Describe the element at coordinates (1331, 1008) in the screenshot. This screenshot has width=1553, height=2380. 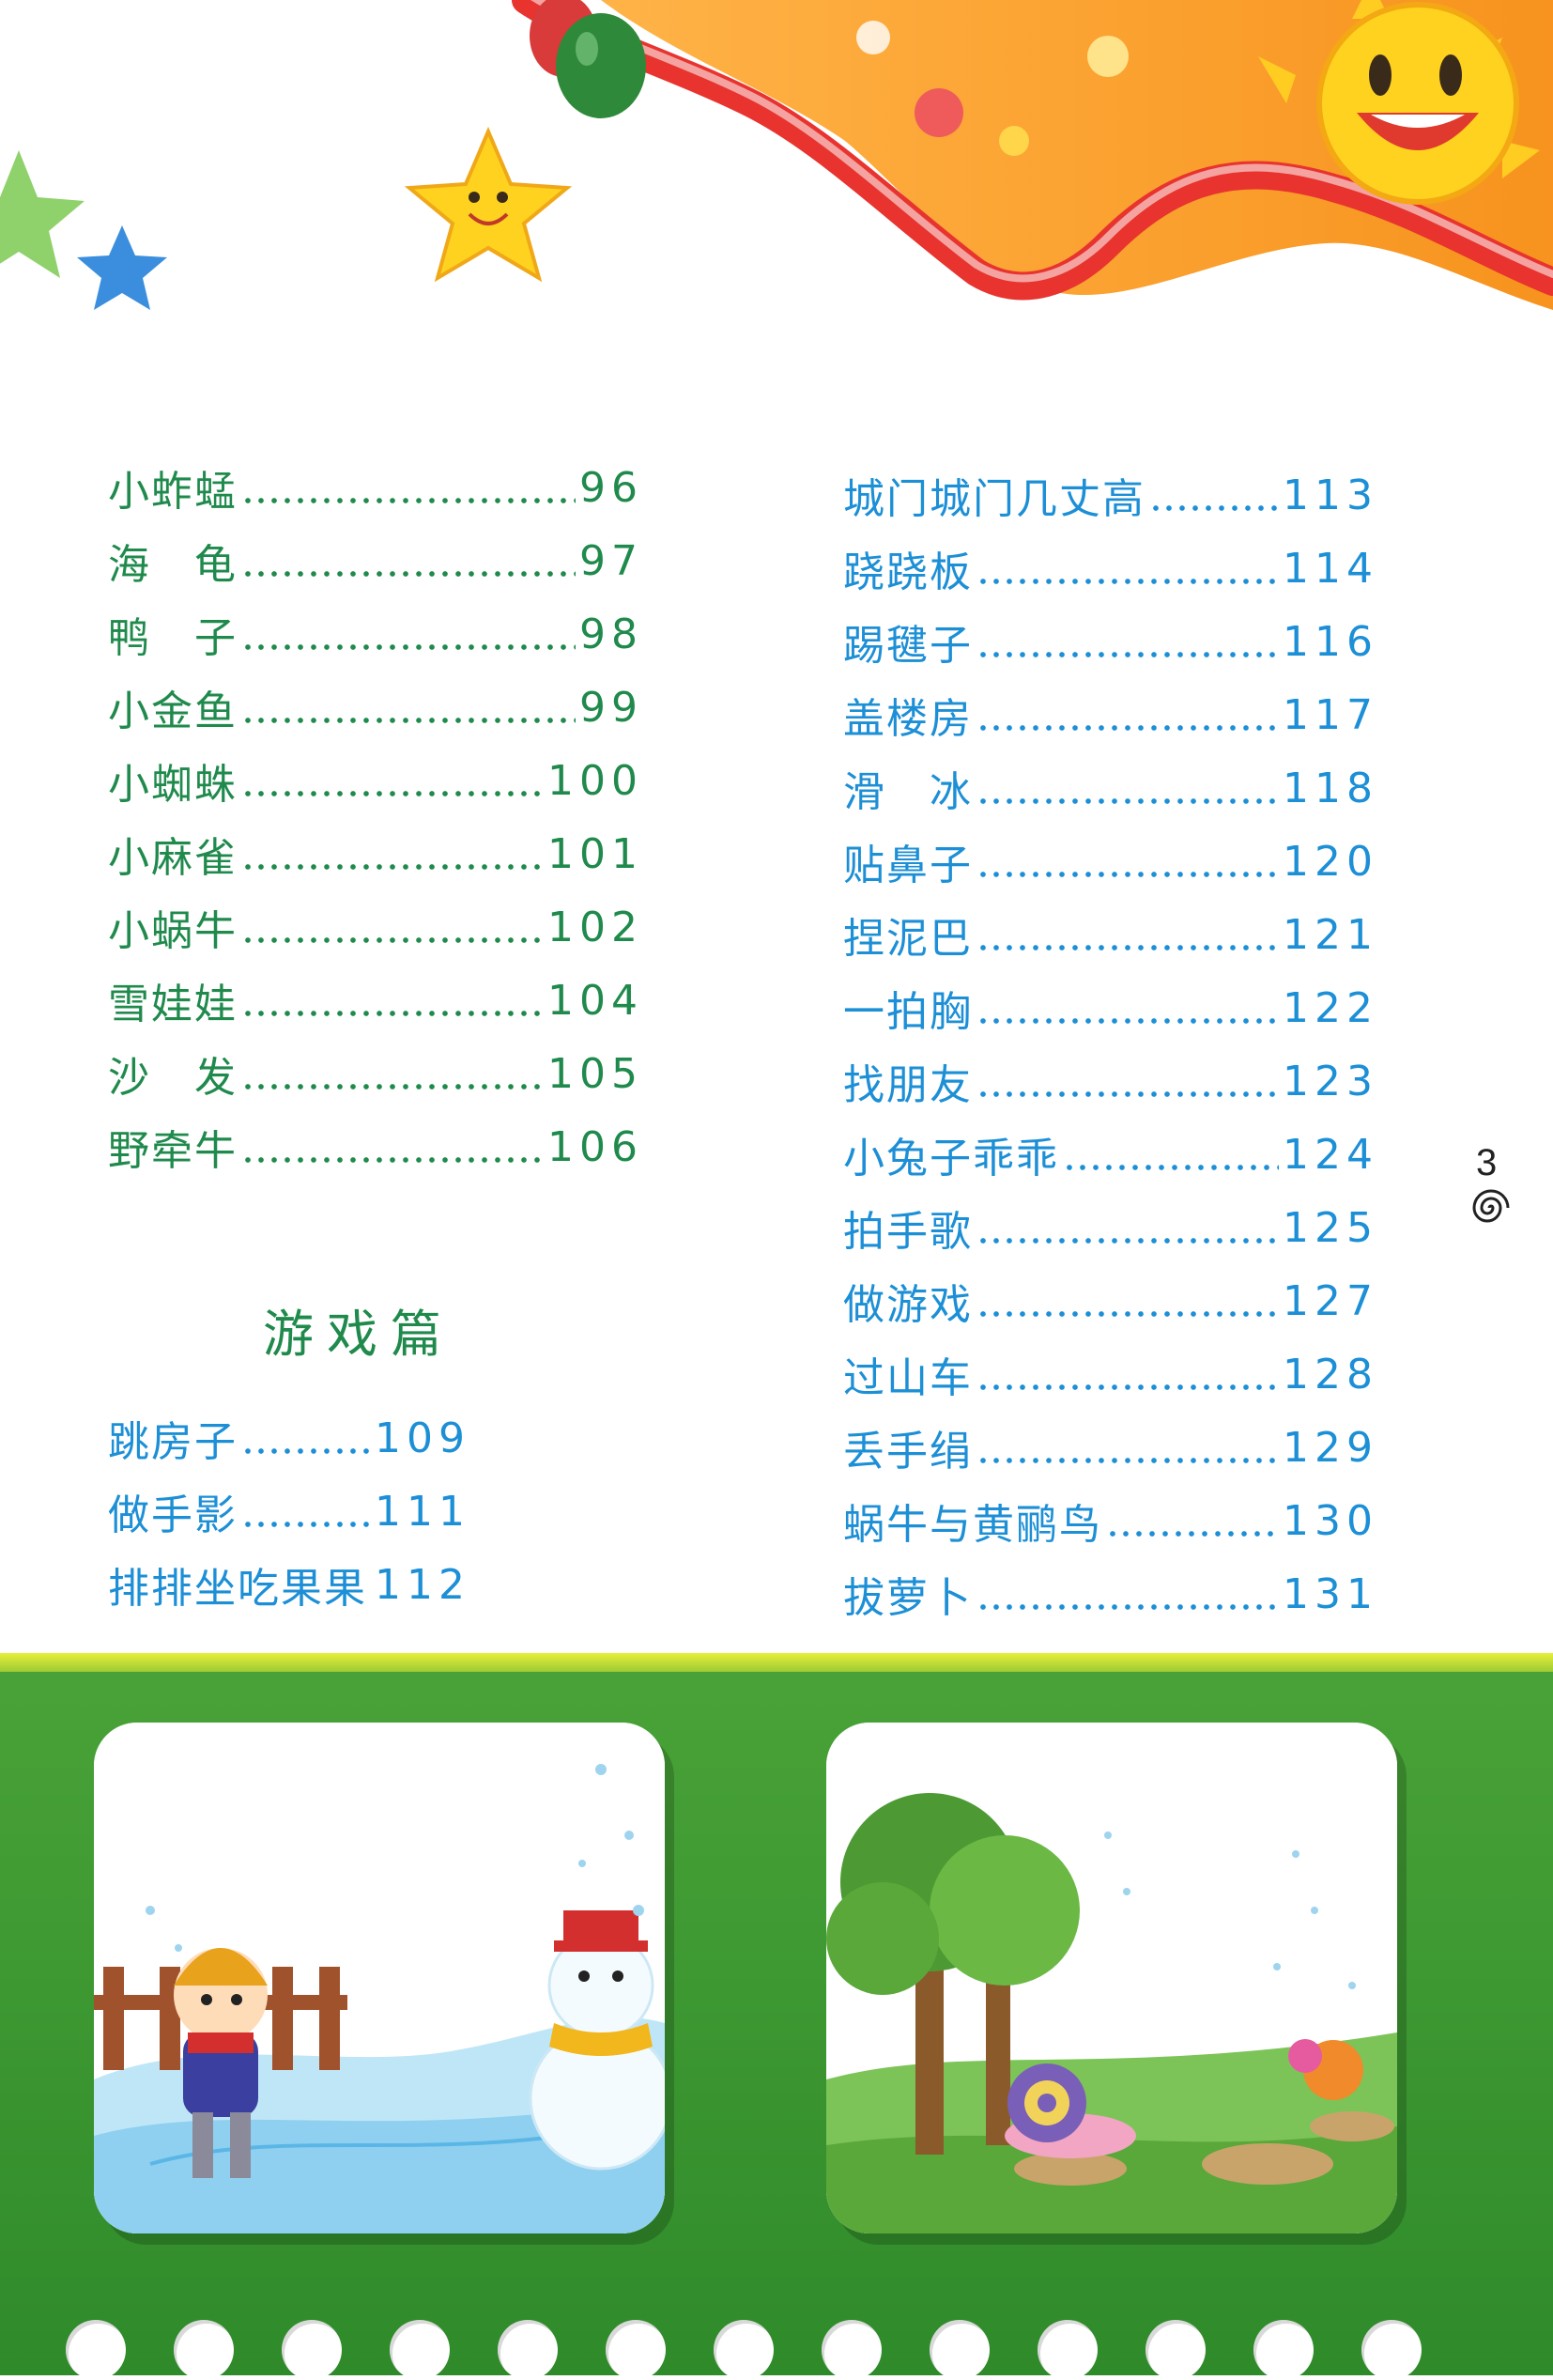
I see `toc-entry-page: 122` at that location.